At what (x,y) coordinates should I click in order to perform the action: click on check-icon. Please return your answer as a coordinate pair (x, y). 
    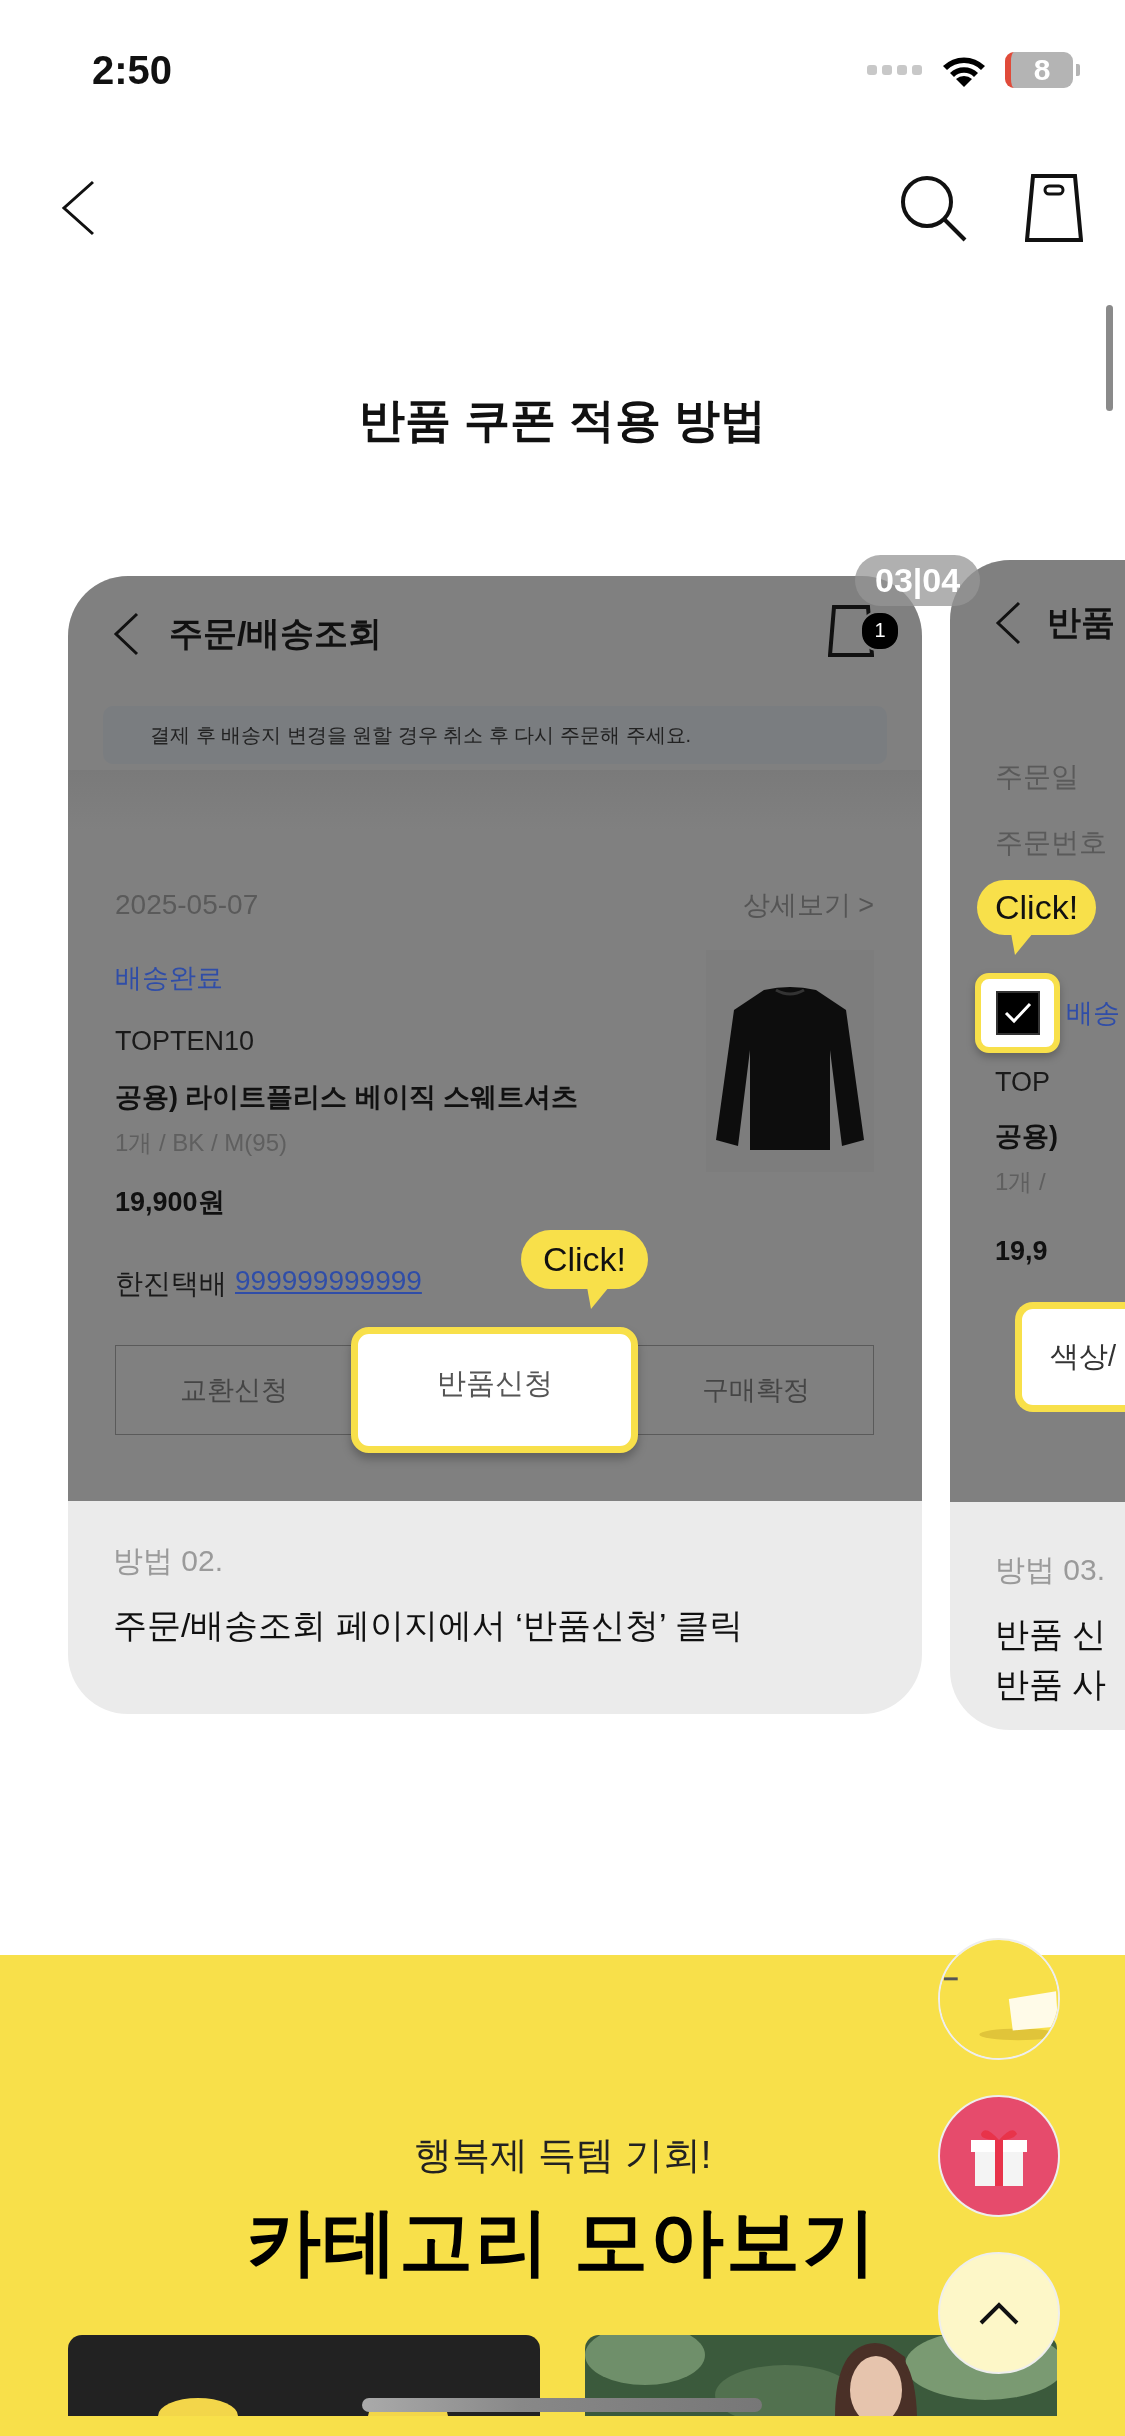
    Looking at the image, I should click on (1017, 1013).